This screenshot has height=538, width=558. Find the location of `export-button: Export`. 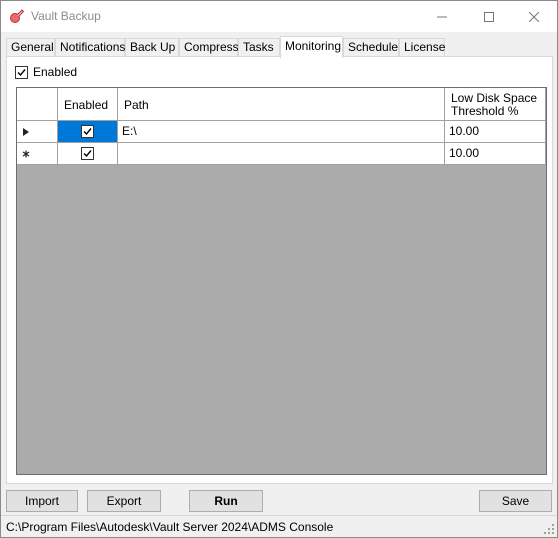

export-button: Export is located at coordinates (124, 501).